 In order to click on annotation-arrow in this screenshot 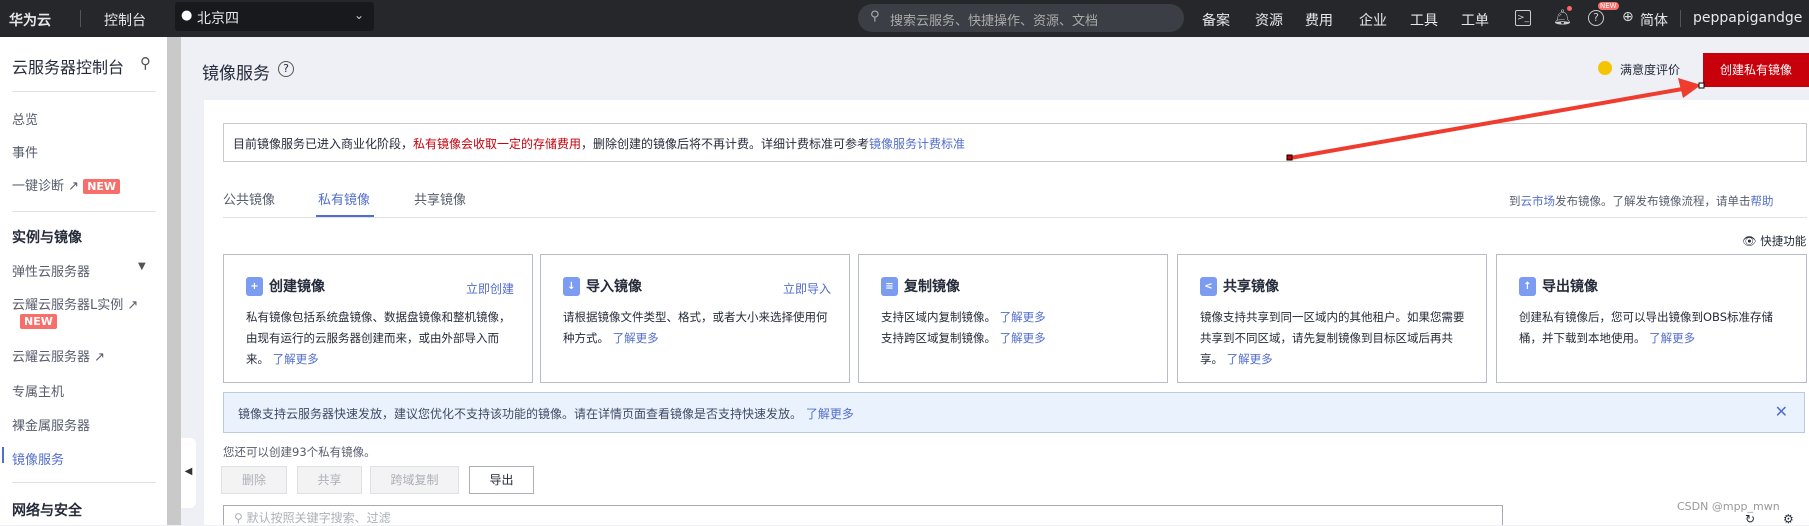, I will do `click(1495, 119)`.